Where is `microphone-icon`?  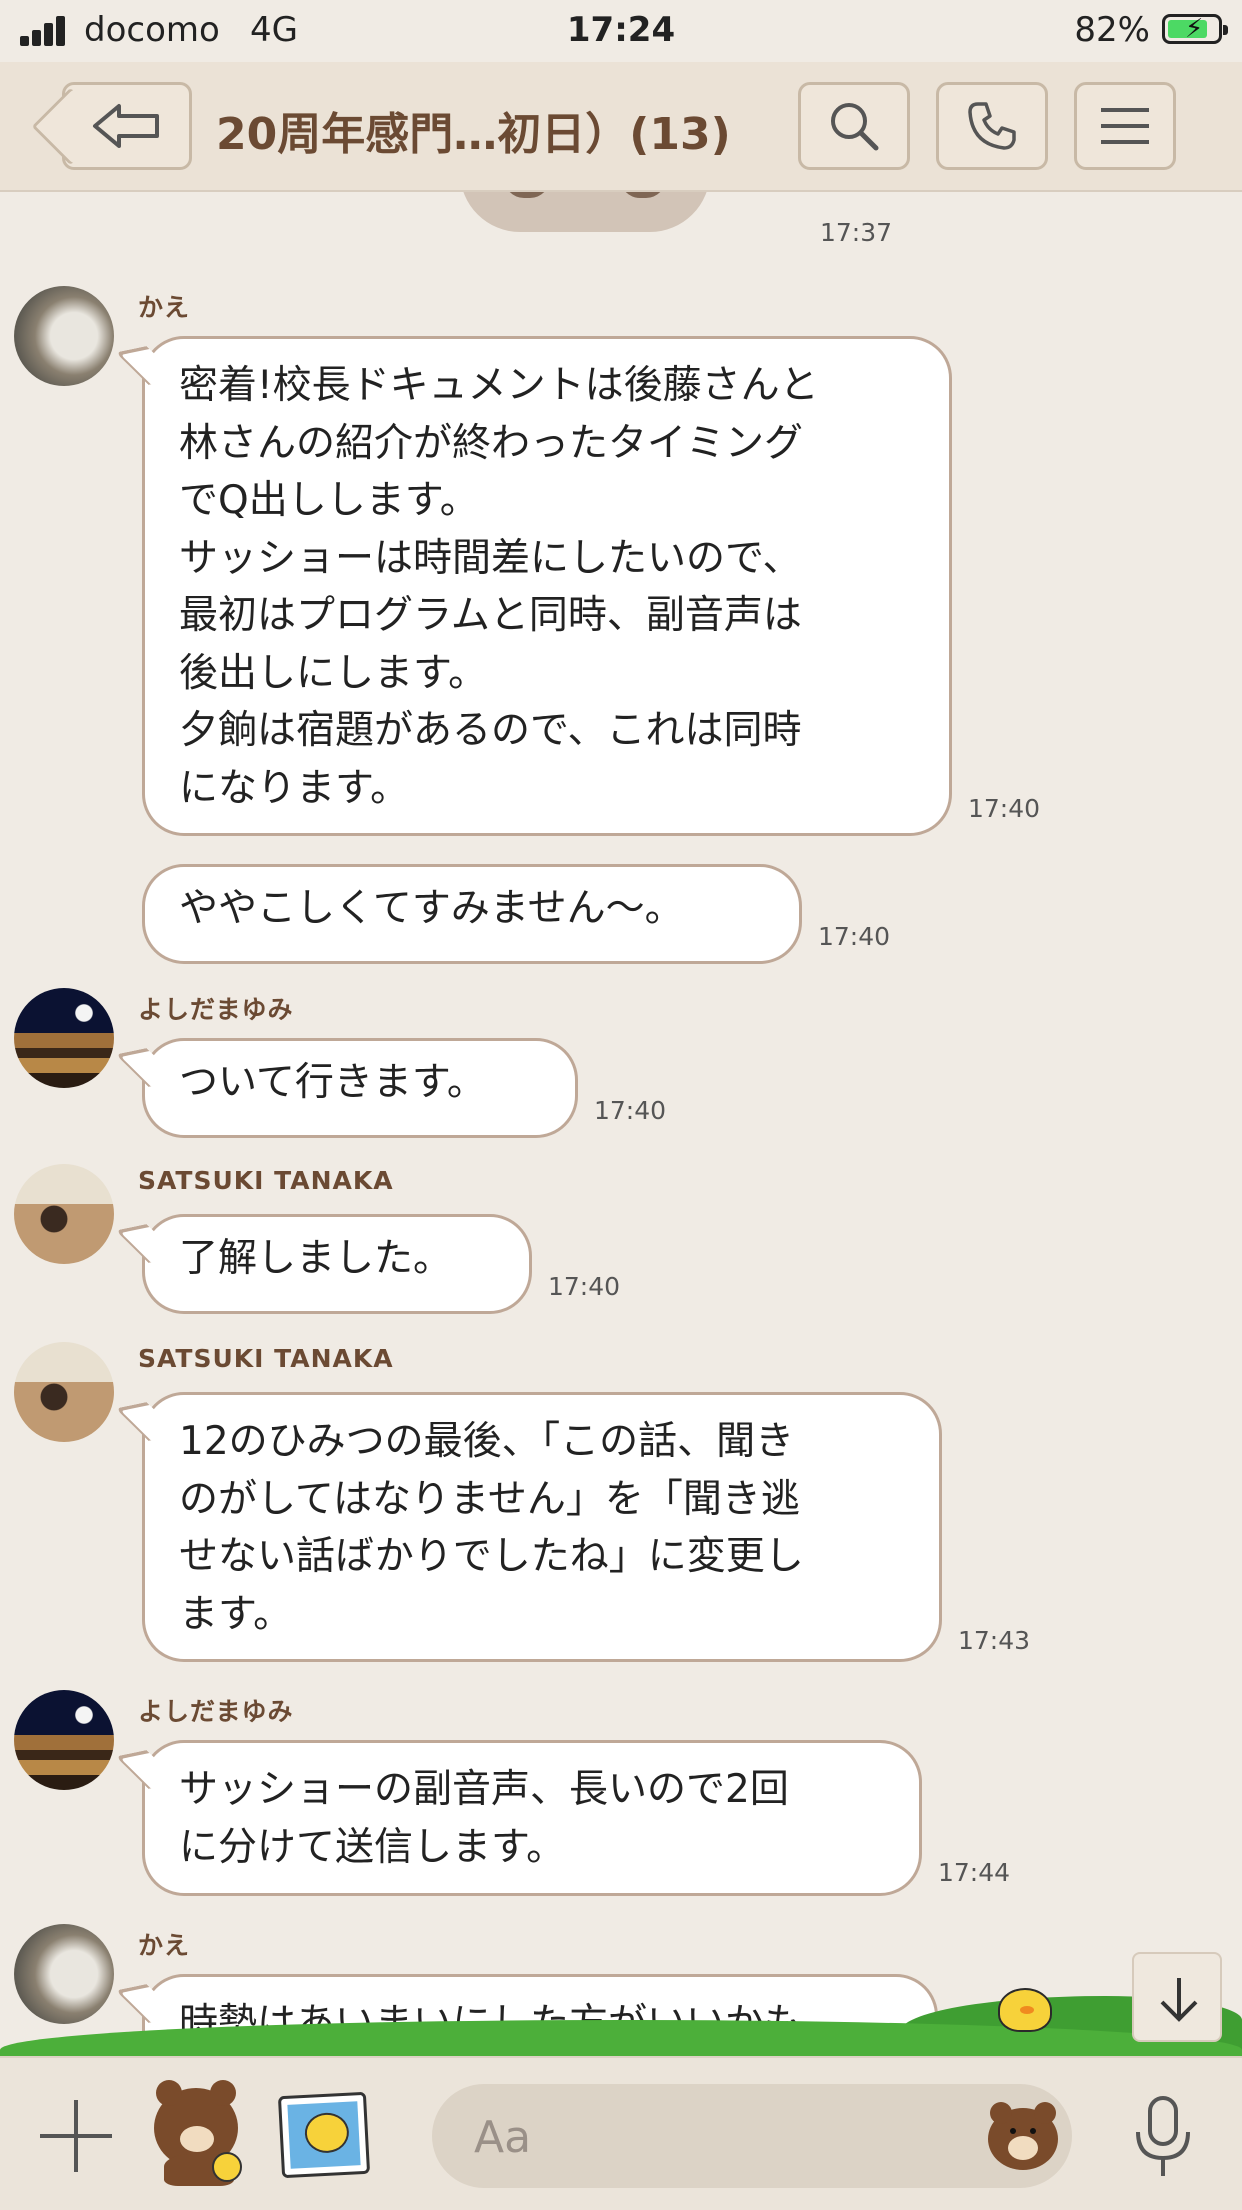 microphone-icon is located at coordinates (1163, 2136).